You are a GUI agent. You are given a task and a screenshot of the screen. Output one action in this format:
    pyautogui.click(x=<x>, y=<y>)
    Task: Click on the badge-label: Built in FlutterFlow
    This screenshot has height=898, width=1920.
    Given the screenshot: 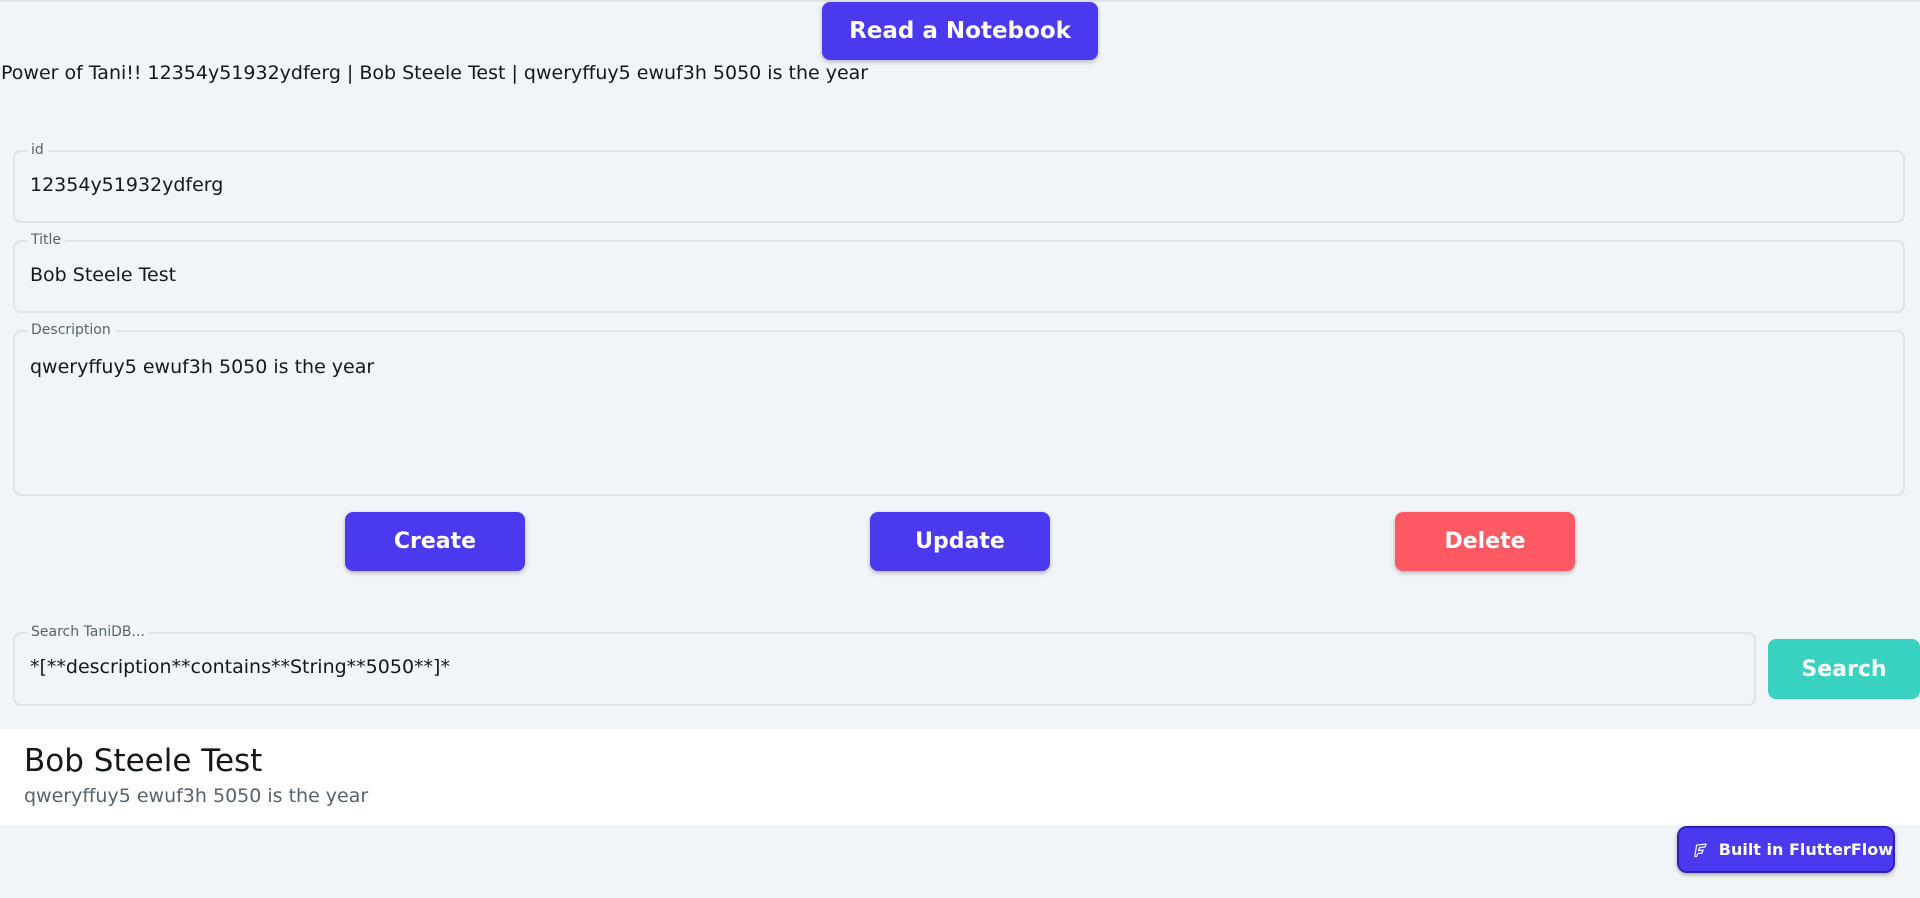 What is the action you would take?
    pyautogui.click(x=1805, y=849)
    